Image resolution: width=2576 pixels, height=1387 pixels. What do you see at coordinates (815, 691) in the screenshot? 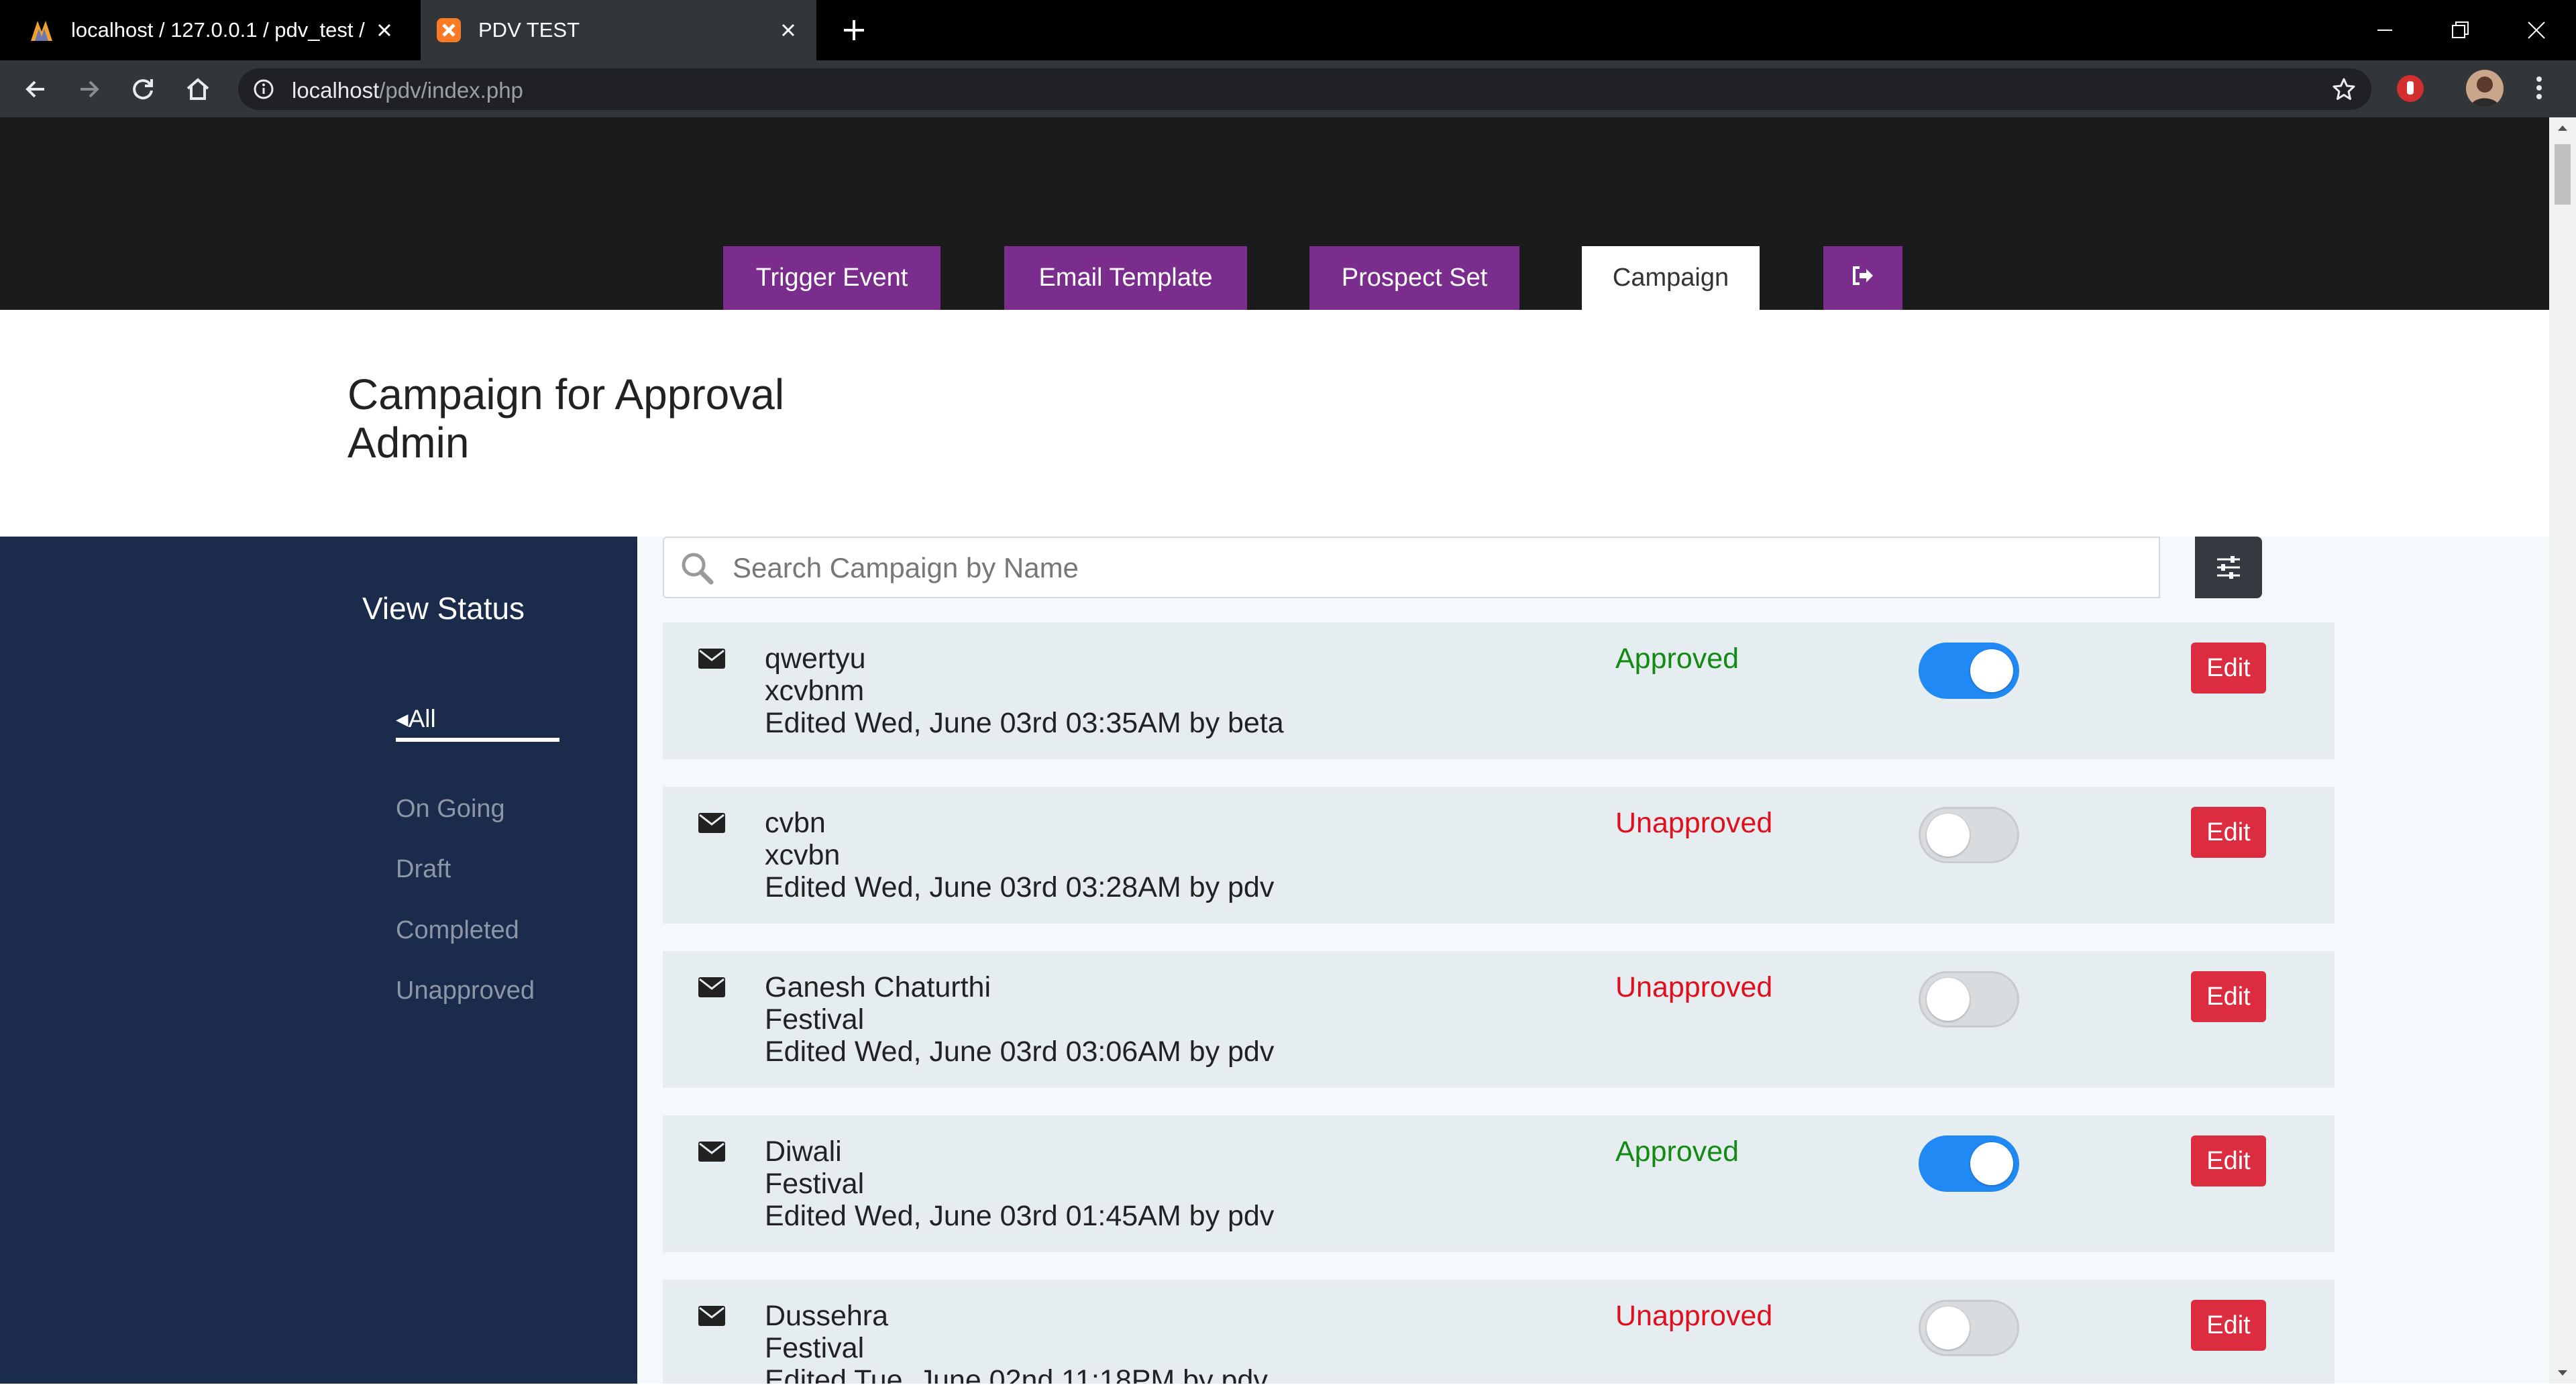
I see `campaign-subject: xcvbnm` at bounding box center [815, 691].